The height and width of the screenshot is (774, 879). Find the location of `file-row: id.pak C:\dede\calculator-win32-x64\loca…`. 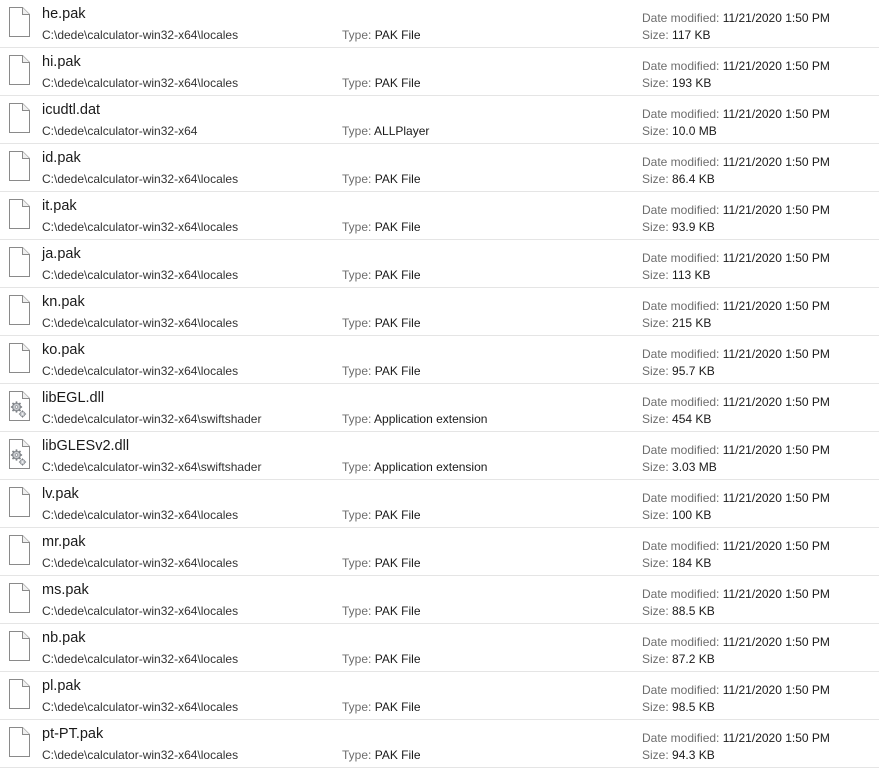

file-row: id.pak C:\dede\calculator-win32-x64\loca… is located at coordinates (439, 168).